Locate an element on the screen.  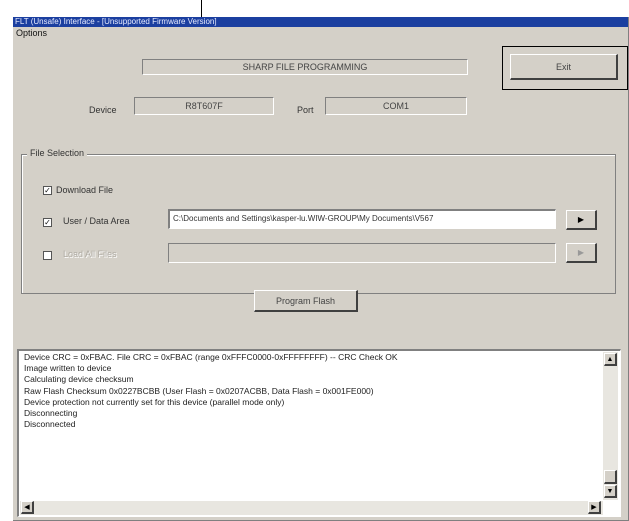
status-banner: SHARP FILE PROGRAMMING is located at coordinates (305, 67).